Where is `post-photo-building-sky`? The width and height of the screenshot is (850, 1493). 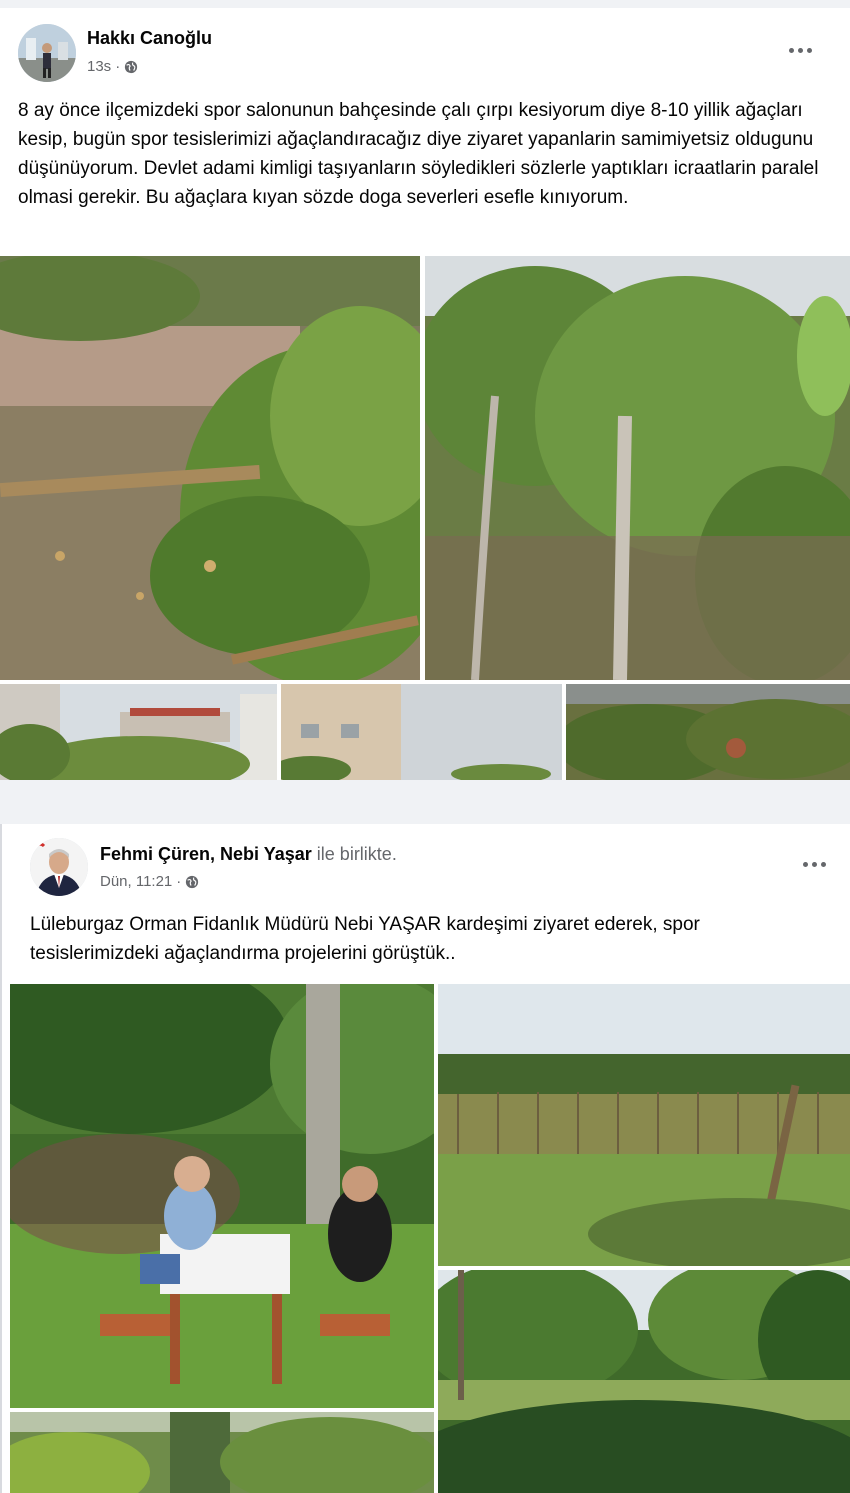 post-photo-building-sky is located at coordinates (421, 732).